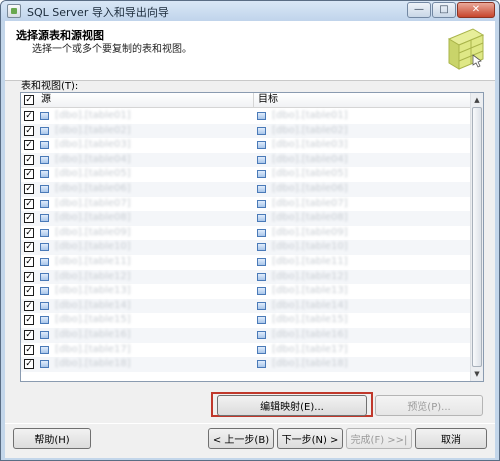  What do you see at coordinates (310, 438) in the screenshot?
I see `next-button: 下一步(N) >` at bounding box center [310, 438].